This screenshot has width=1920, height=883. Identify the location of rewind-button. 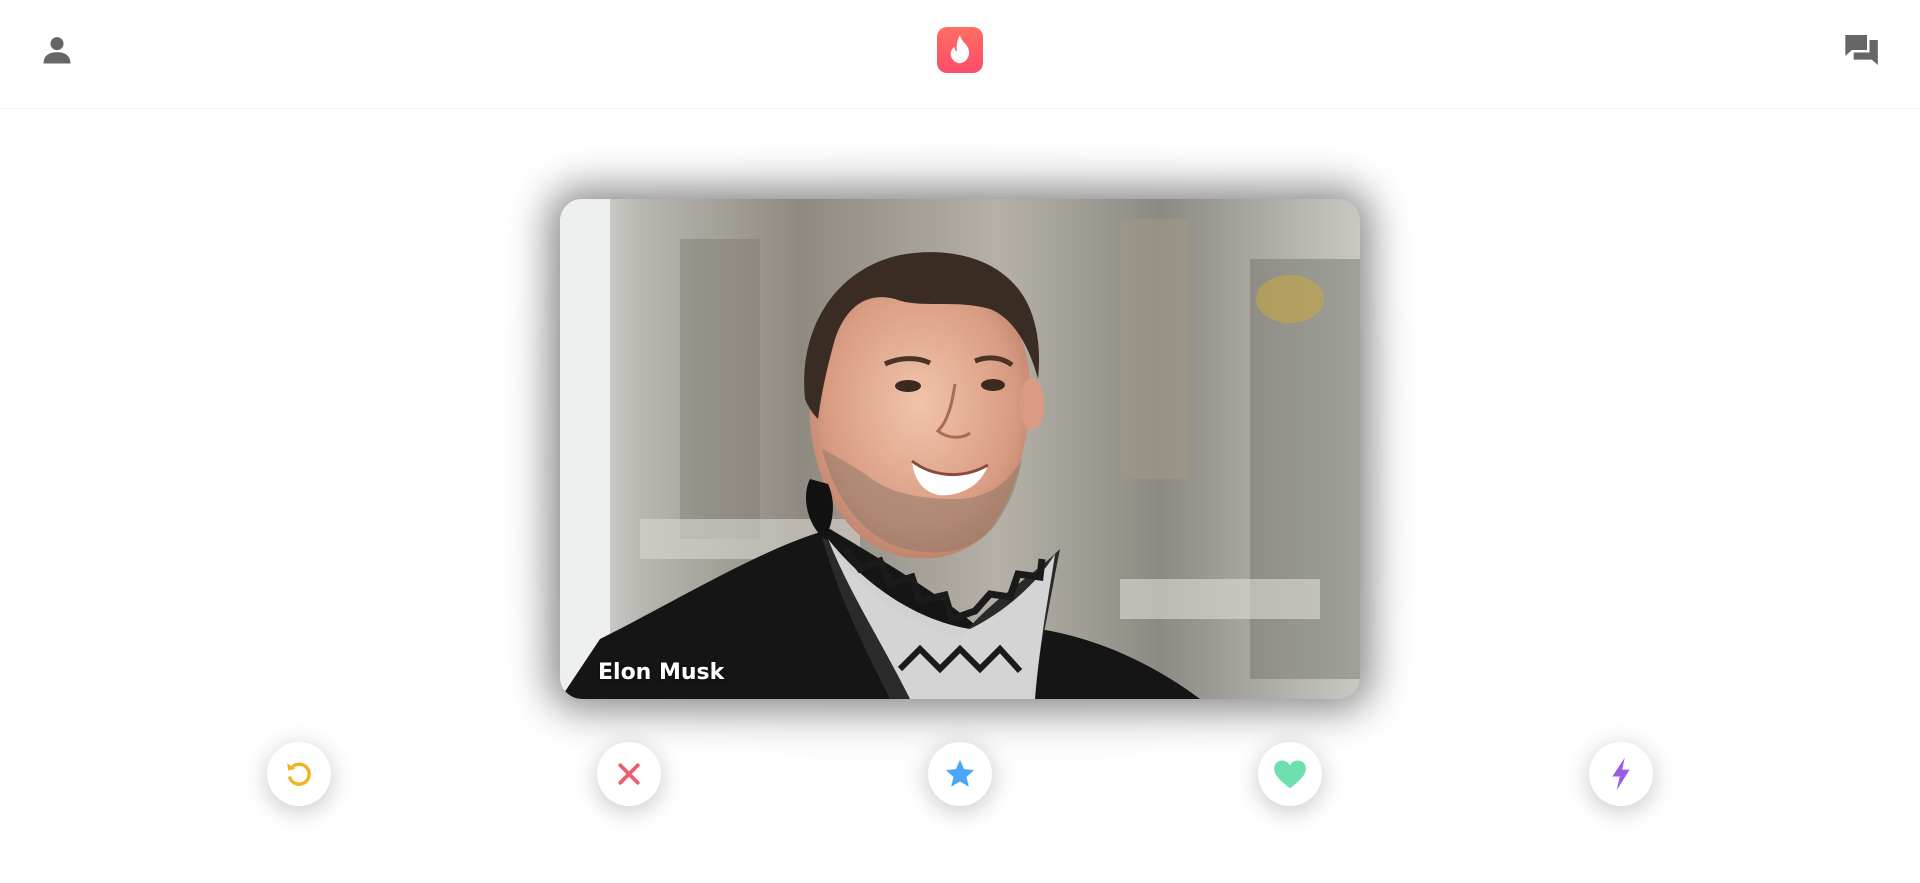
(299, 774).